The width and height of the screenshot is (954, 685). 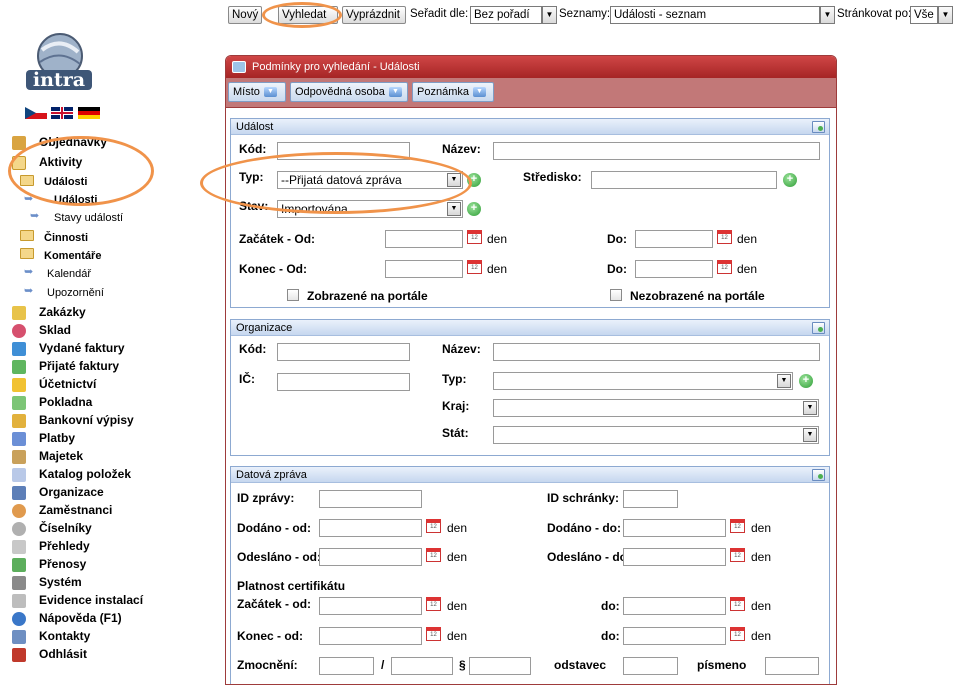 I want to click on tab-place: Místo ▼, so click(x=257, y=92).